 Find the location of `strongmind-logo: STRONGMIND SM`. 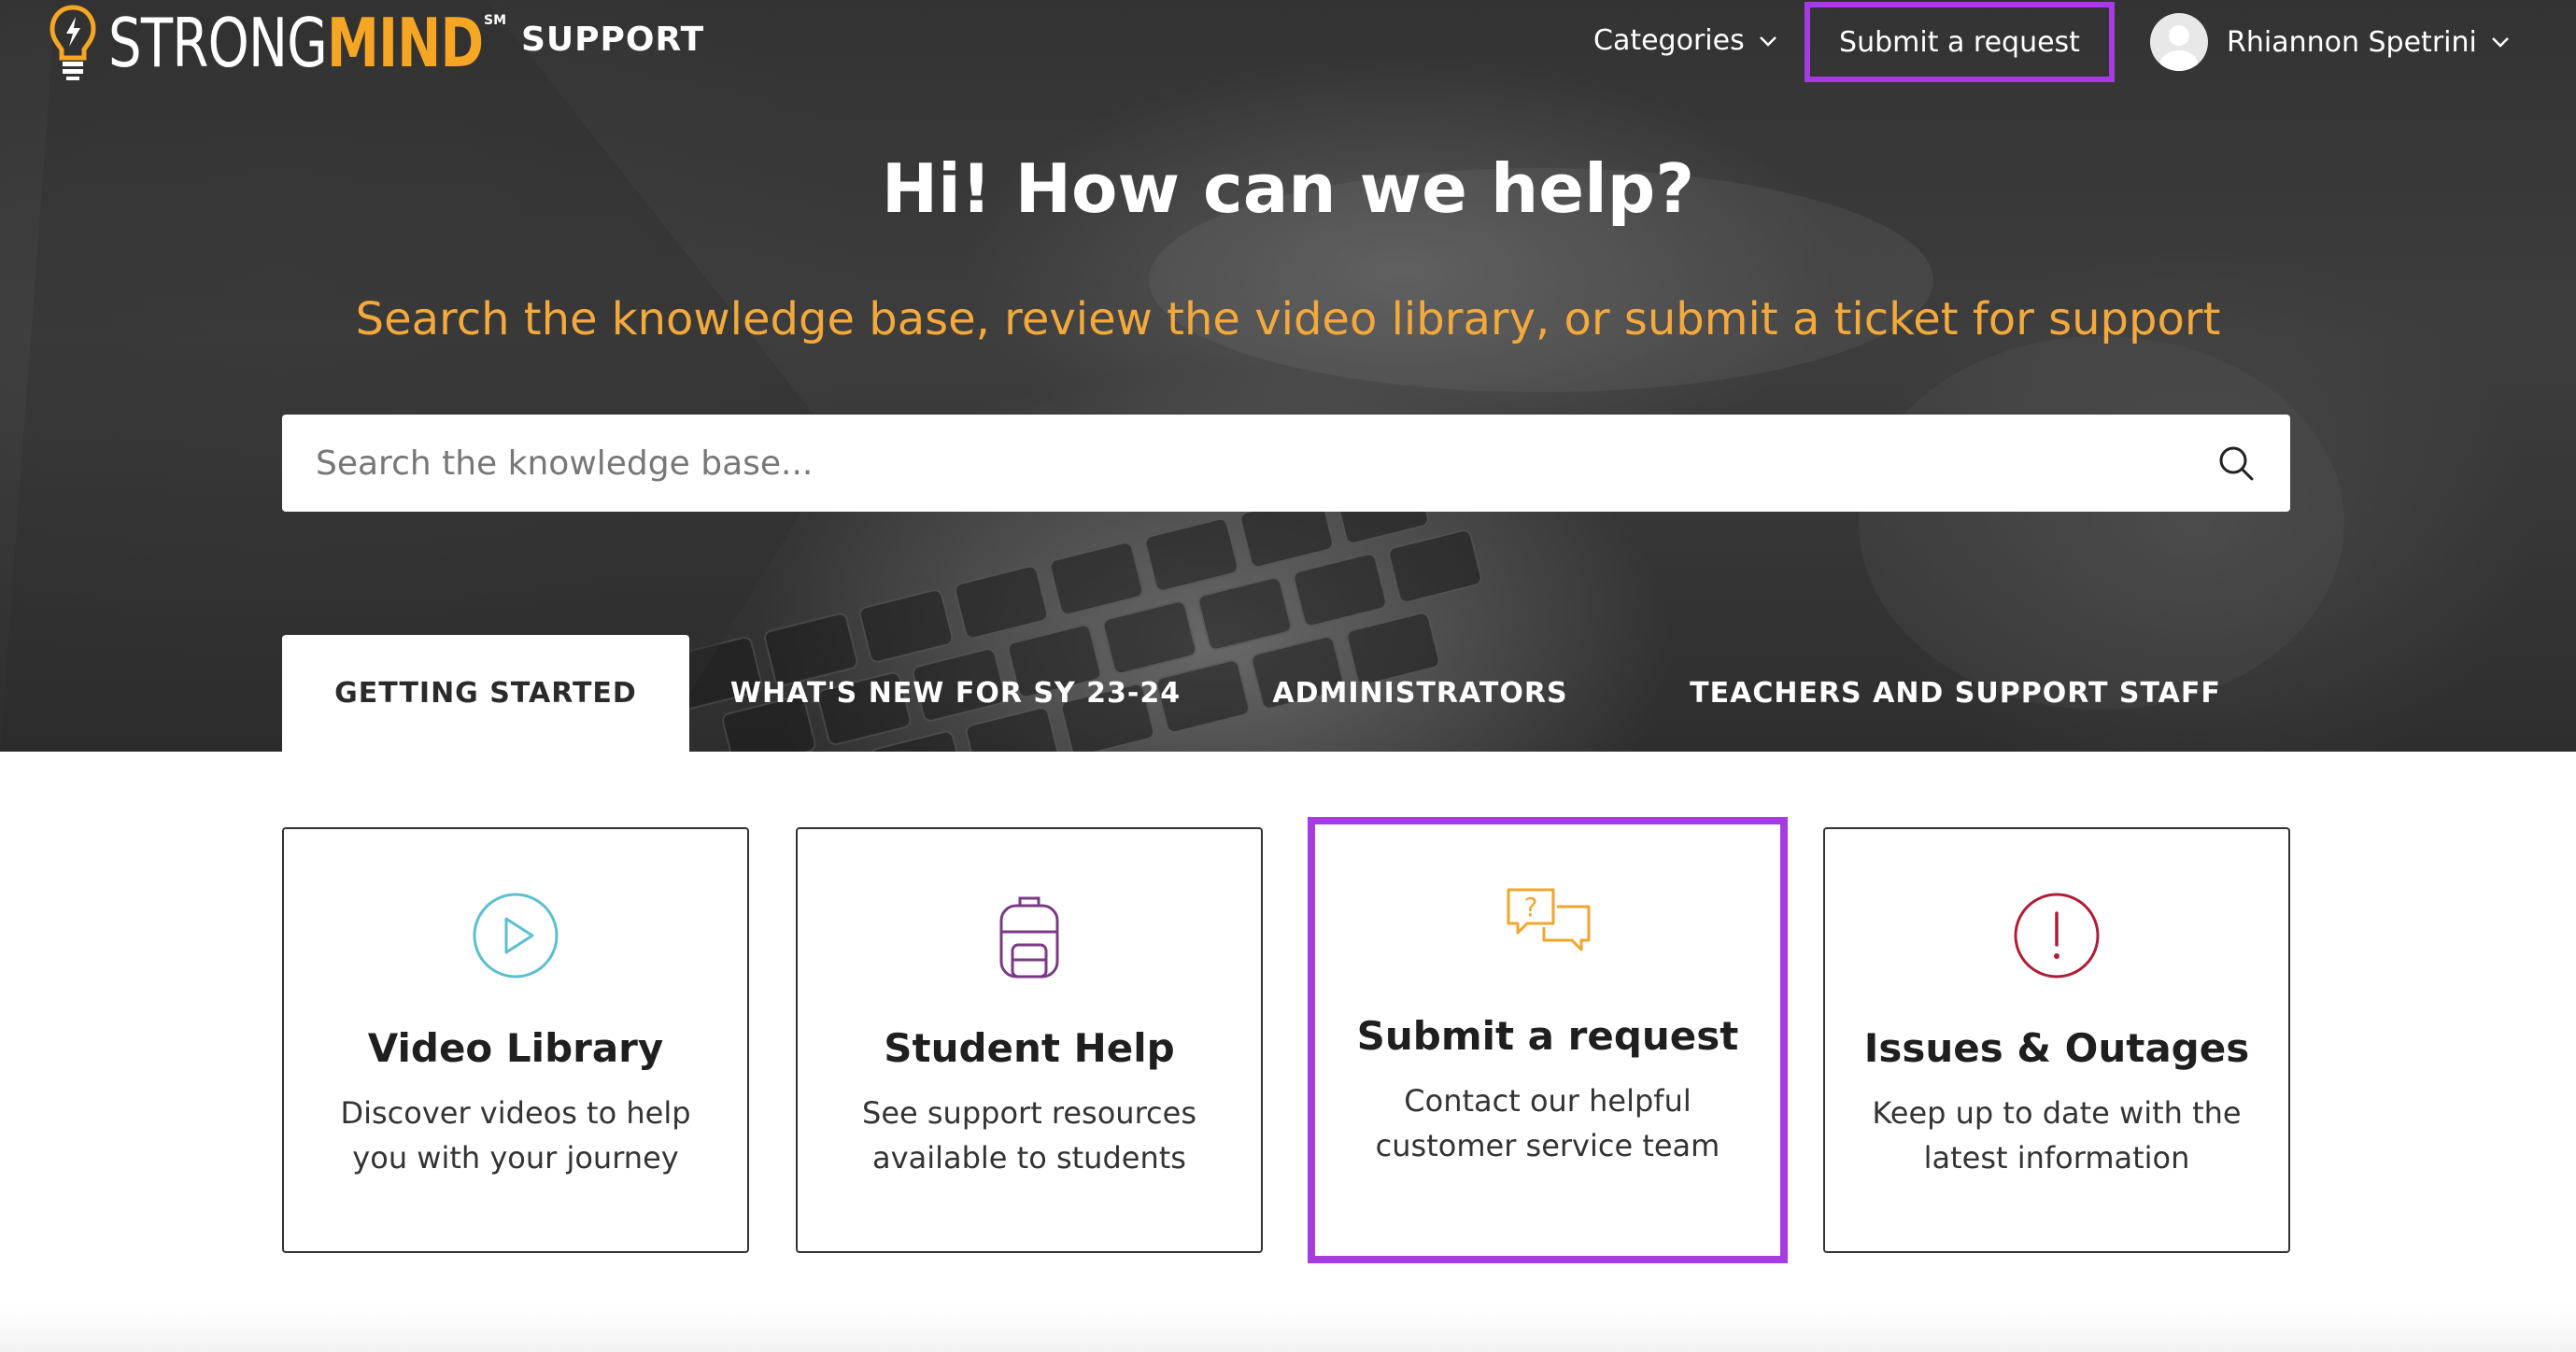

strongmind-logo: STRONGMIND SM is located at coordinates (319, 43).